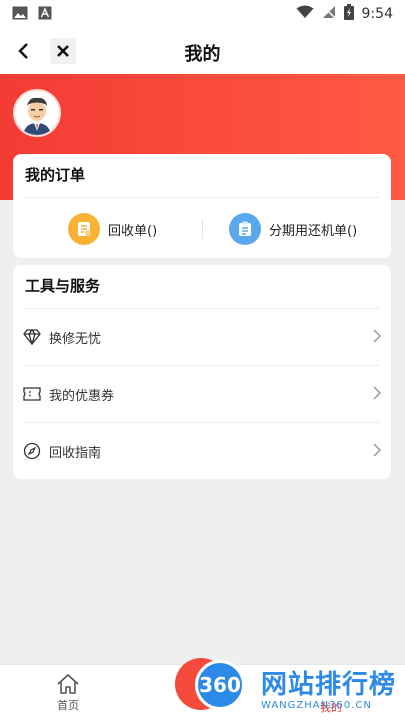 This screenshot has height=720, width=405. What do you see at coordinates (75, 339) in the screenshot?
I see `tool-label: 换修无忧` at bounding box center [75, 339].